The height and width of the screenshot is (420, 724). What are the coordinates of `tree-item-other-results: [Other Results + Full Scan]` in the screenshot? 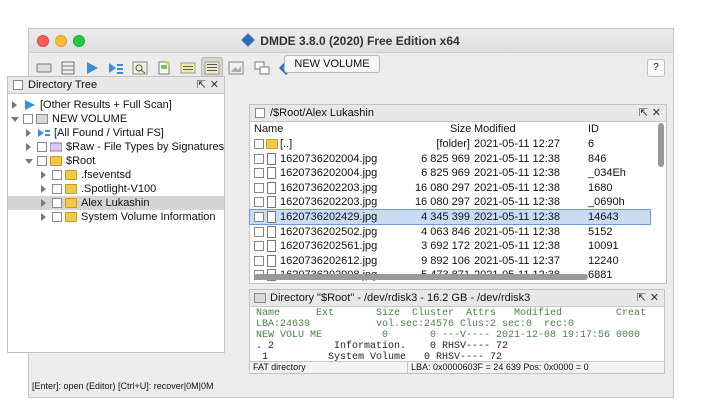 It's located at (116, 105).